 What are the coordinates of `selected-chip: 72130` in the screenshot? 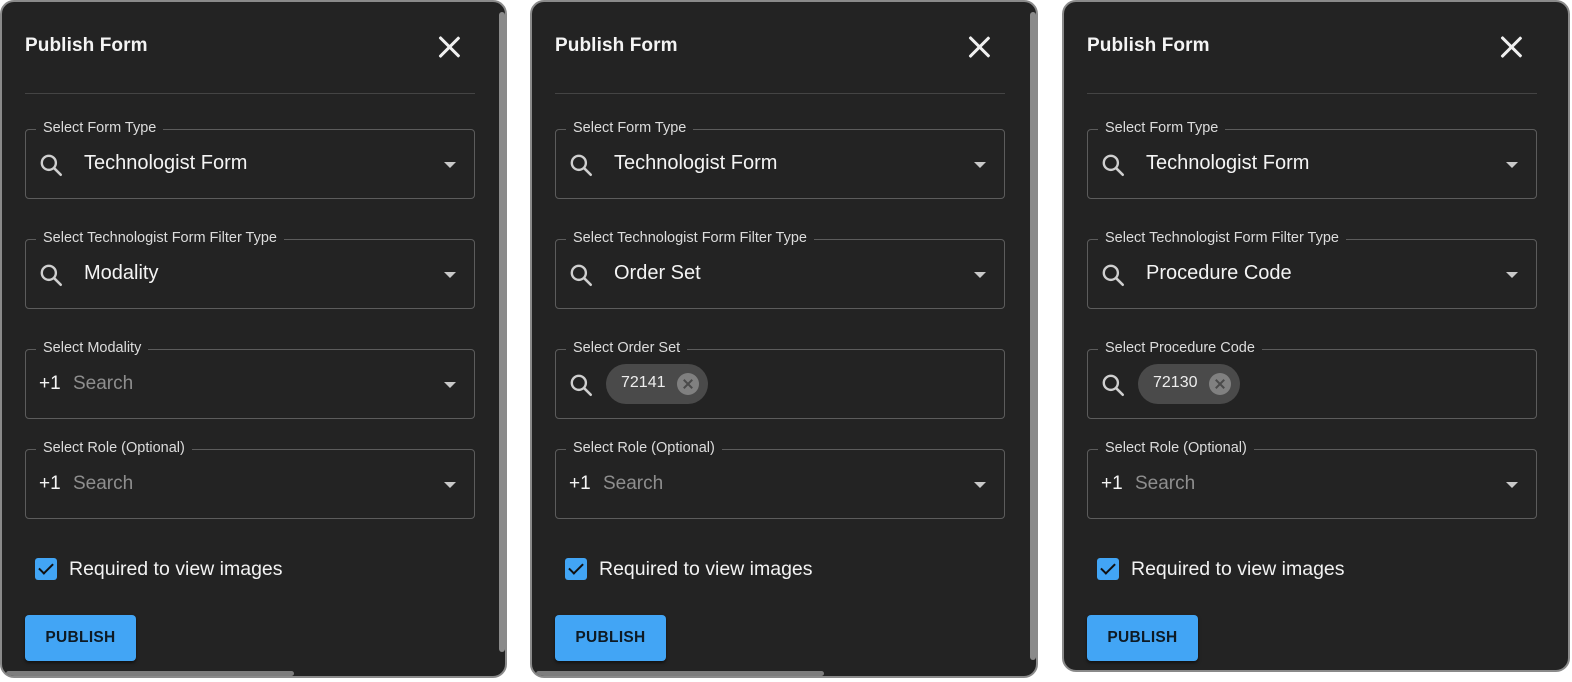 It's located at (1189, 384).